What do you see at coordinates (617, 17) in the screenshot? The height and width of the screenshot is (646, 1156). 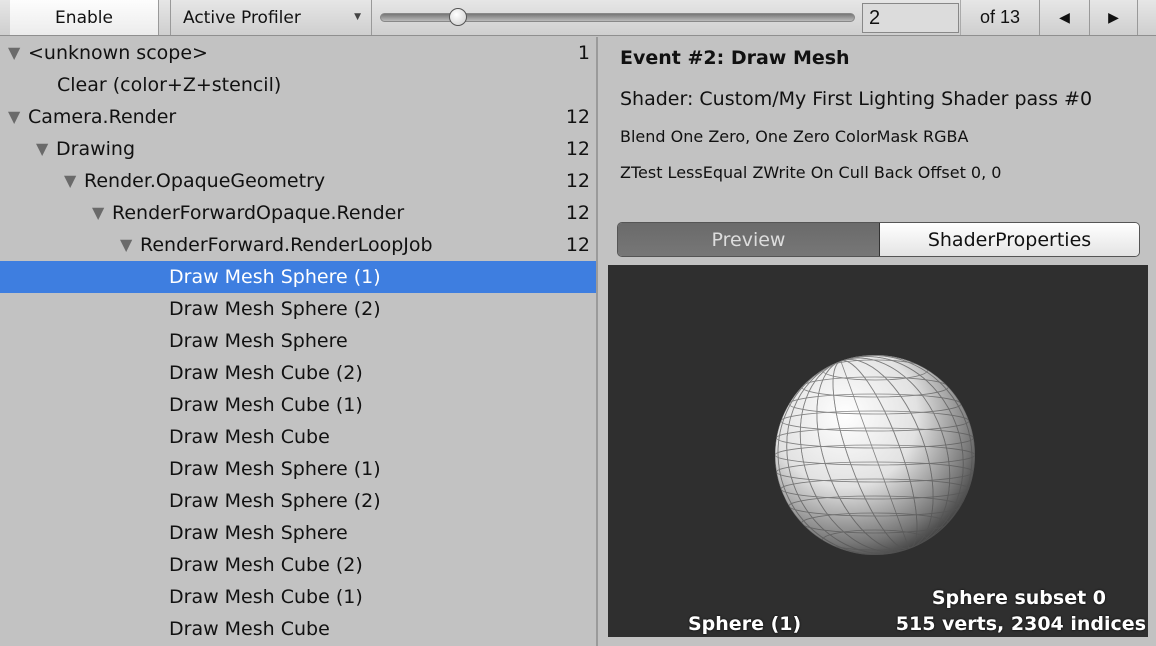 I see `event-slider` at bounding box center [617, 17].